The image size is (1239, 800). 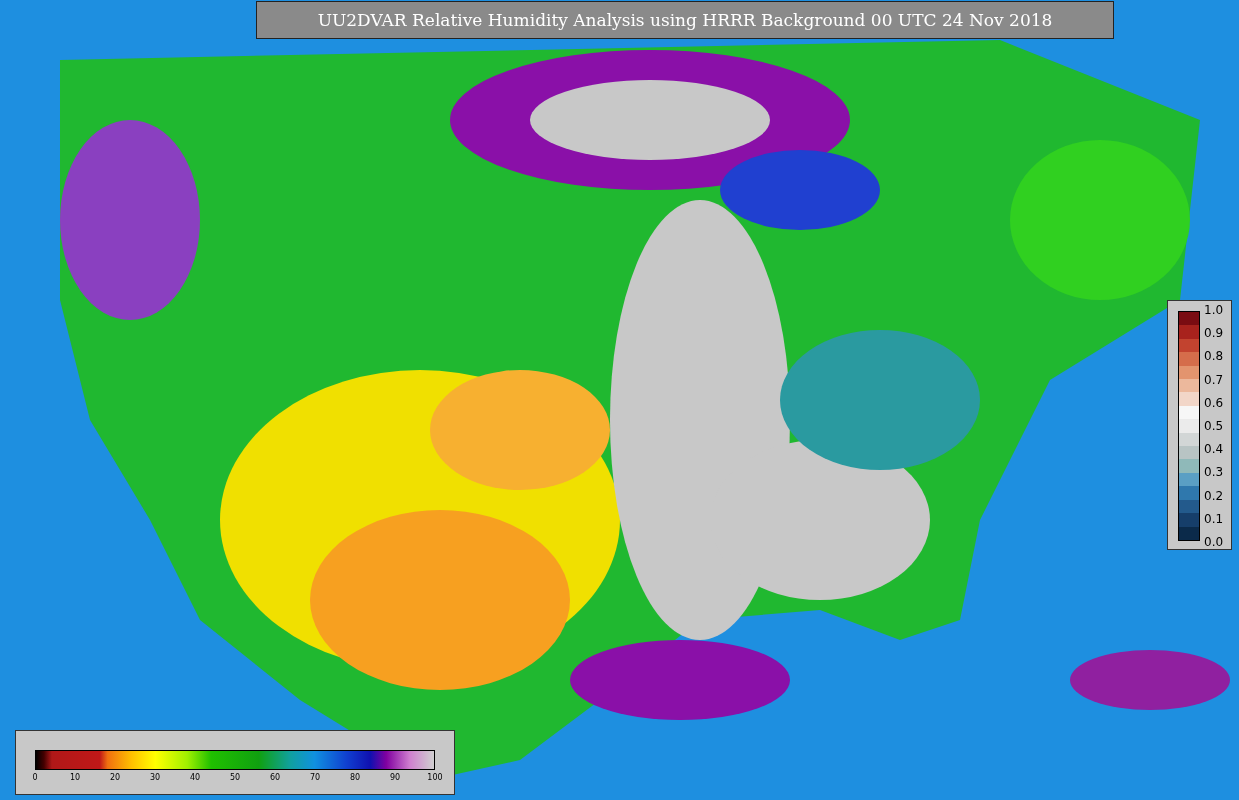 What do you see at coordinates (35, 777) in the screenshot?
I see `colorbar-tick-label: 0` at bounding box center [35, 777].